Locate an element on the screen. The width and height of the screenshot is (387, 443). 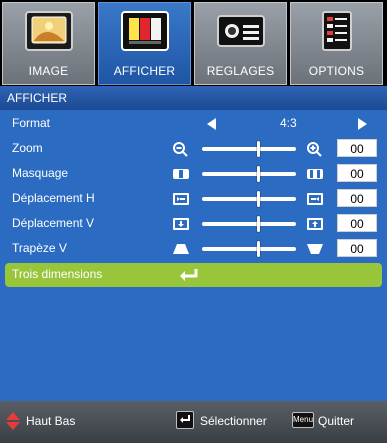
mask-decrease-icon is located at coordinates (181, 174).